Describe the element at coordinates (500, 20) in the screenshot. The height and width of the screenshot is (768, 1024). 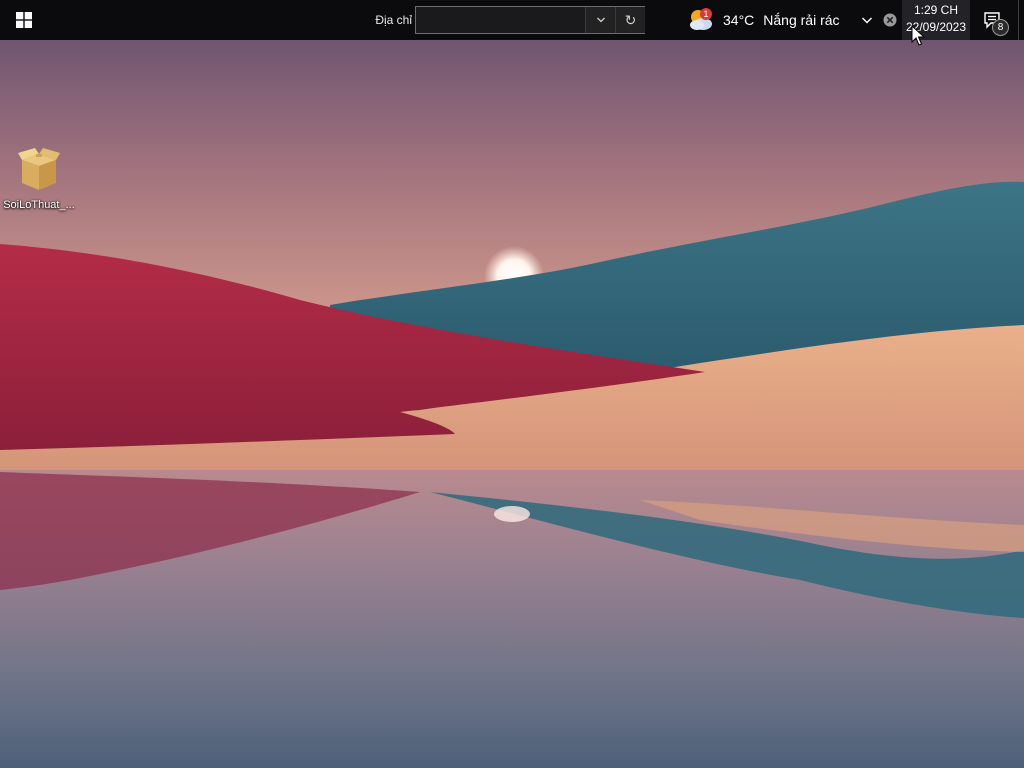
I see `address-input` at that location.